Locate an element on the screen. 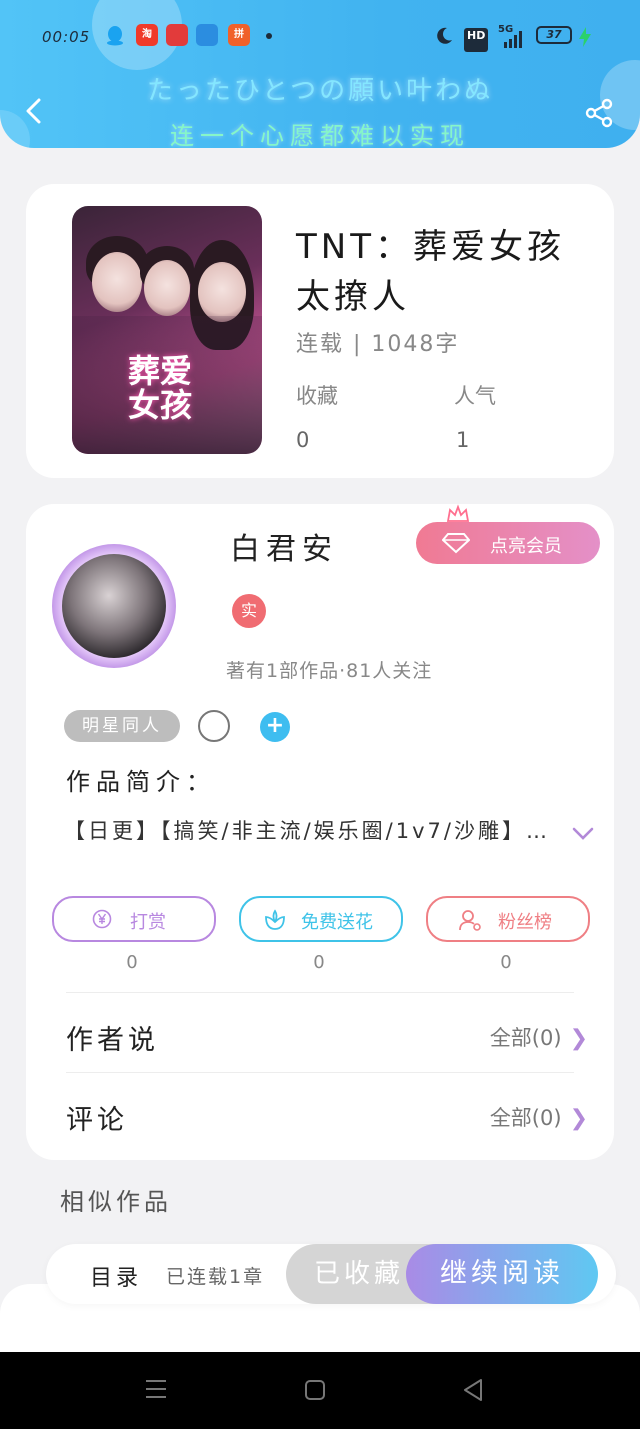 The image size is (640, 1429). system-nav-bar is located at coordinates (320, 1390).